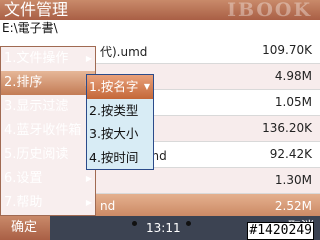  Describe the element at coordinates (48, 83) in the screenshot. I see `menu-item-sort: 2.排序 ▶` at that location.